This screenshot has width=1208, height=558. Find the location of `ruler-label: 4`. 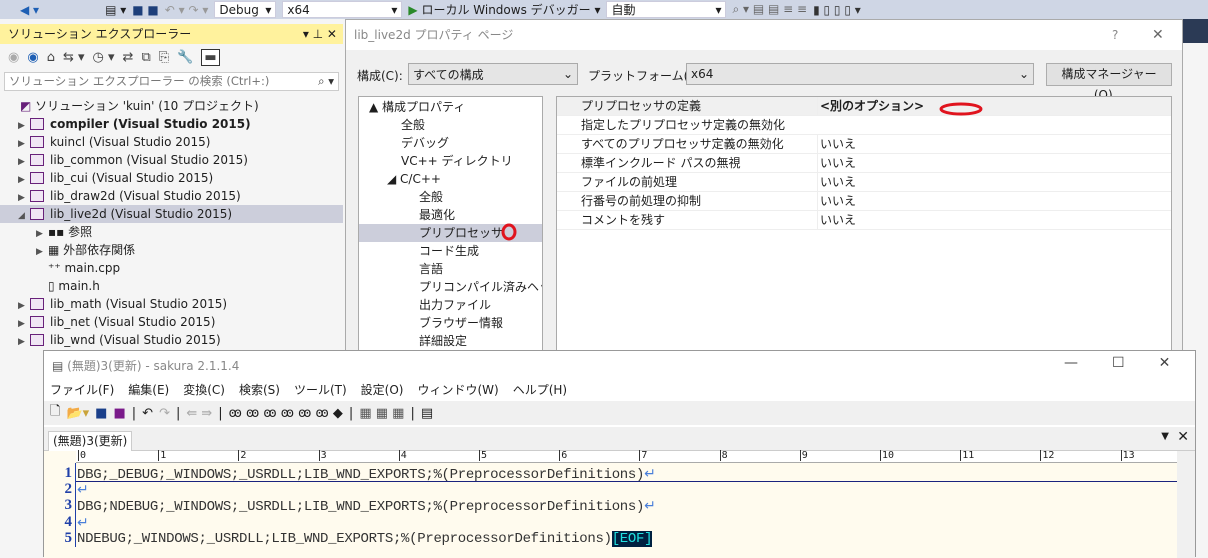

ruler-label: 4 is located at coordinates (402, 455).